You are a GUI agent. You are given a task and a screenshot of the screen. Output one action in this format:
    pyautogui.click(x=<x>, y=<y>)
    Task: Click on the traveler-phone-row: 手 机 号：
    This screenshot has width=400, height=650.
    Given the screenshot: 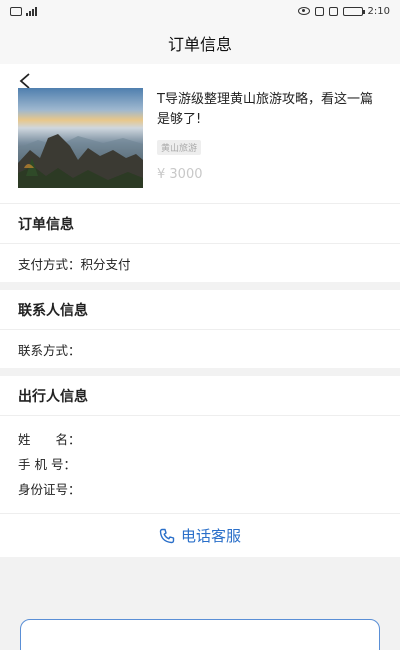 What is the action you would take?
    pyautogui.click(x=200, y=463)
    